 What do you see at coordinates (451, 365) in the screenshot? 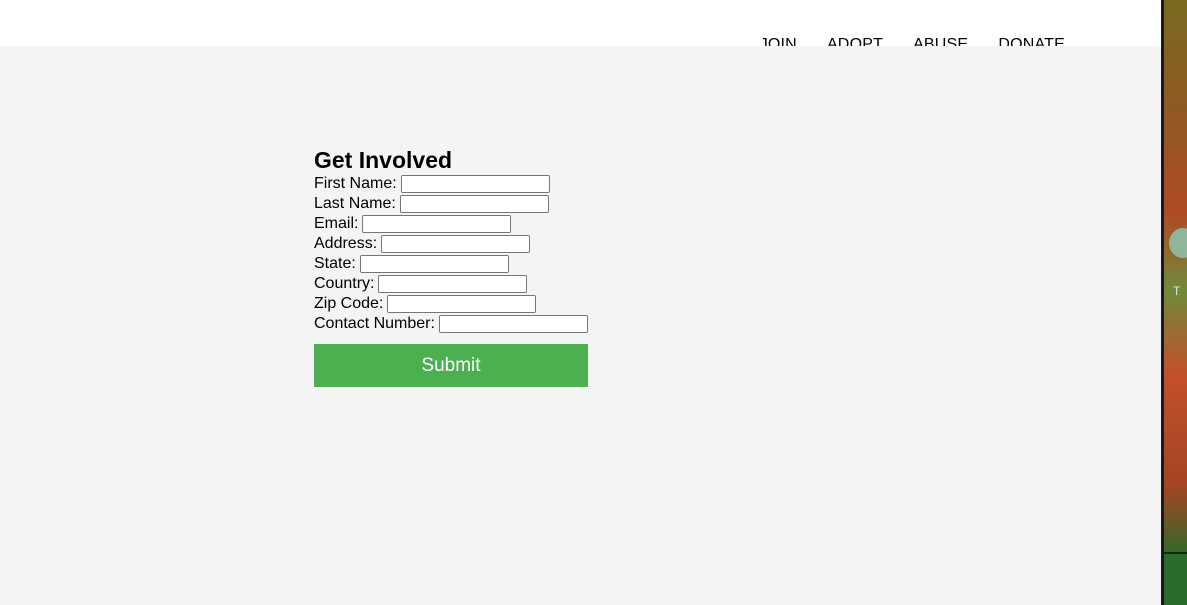
I see `submit-button: Submit` at bounding box center [451, 365].